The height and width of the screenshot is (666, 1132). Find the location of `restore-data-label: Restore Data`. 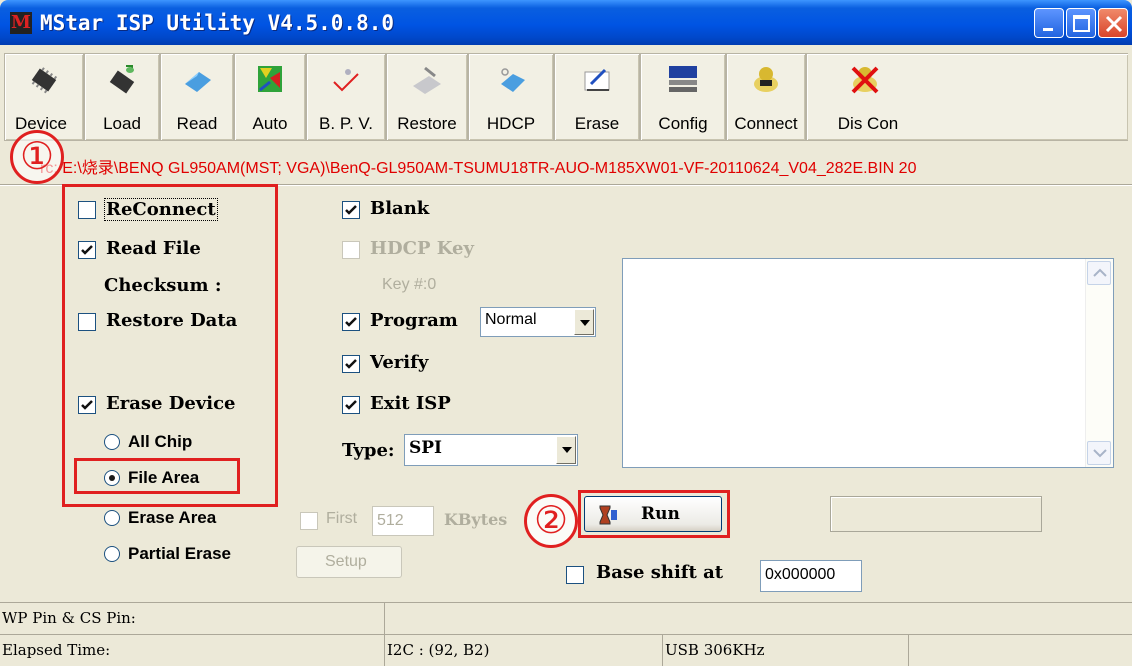

restore-data-label: Restore Data is located at coordinates (171, 320).